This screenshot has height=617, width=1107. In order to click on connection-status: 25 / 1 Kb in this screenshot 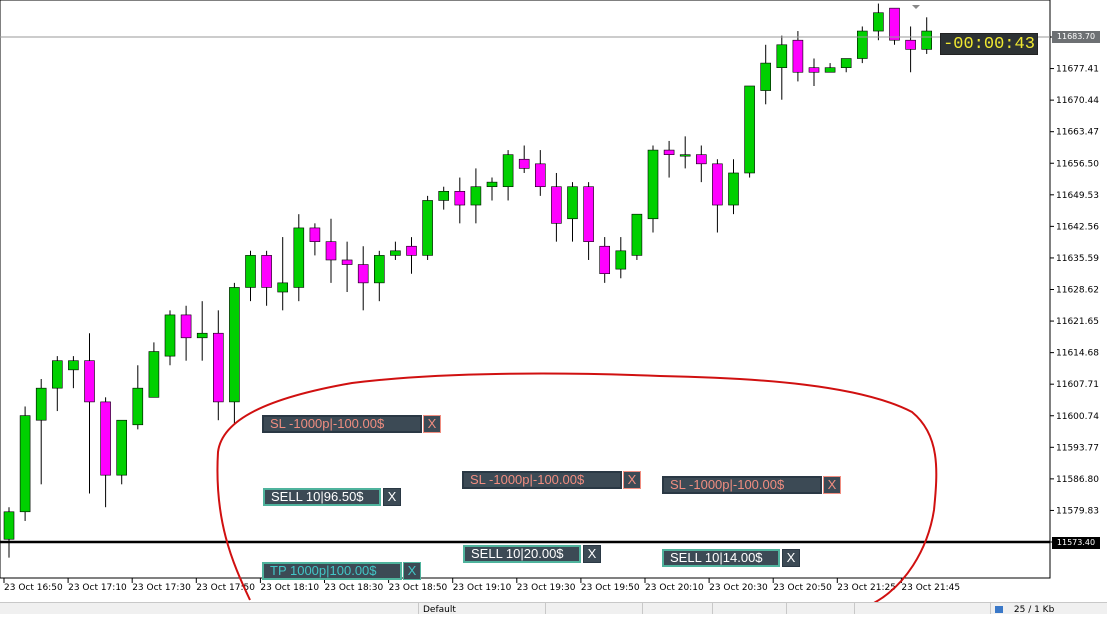, I will do `click(1047, 609)`.